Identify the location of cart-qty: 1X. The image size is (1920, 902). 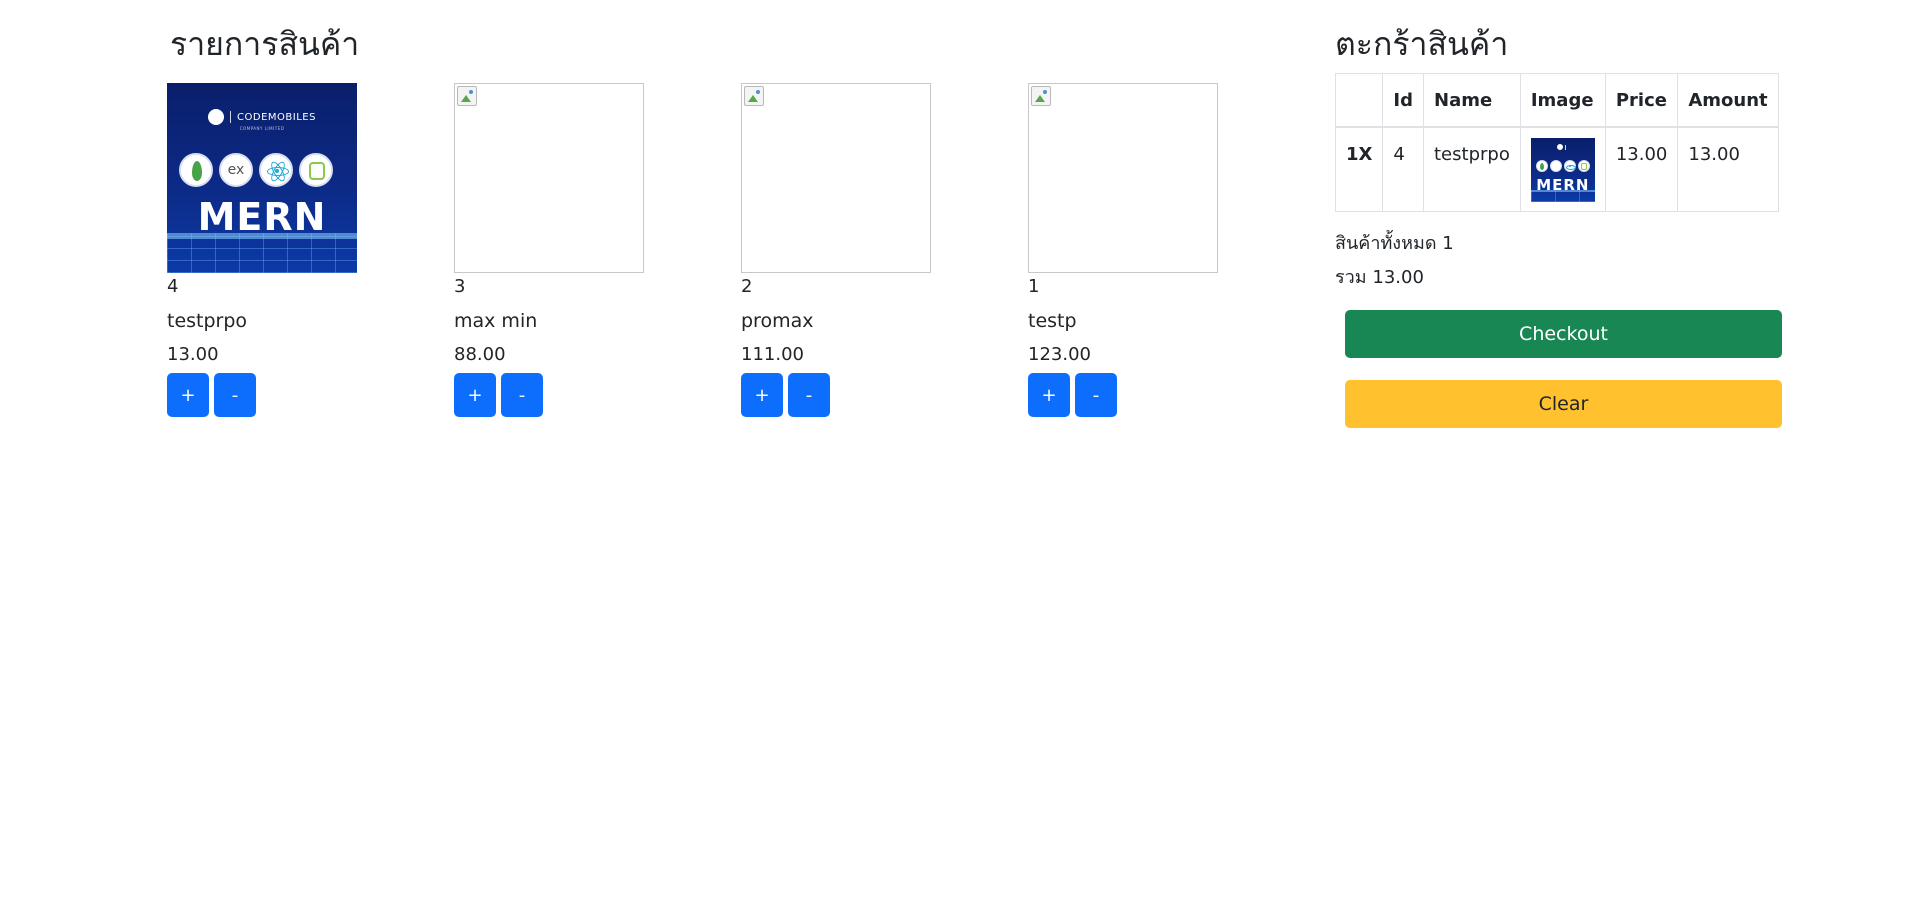
(1359, 169).